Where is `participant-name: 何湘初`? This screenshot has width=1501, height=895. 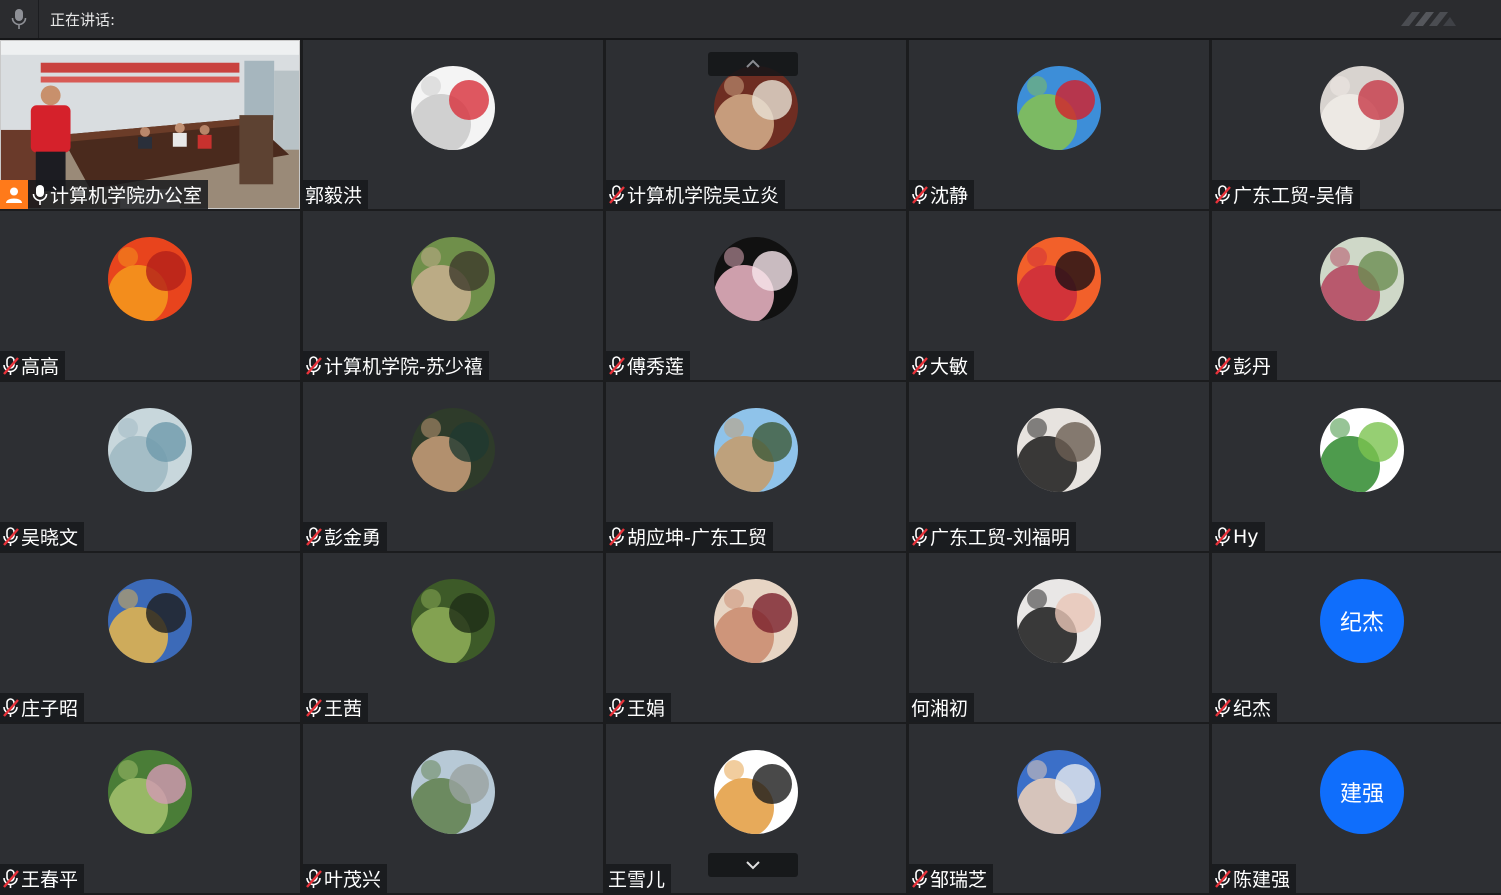
participant-name: 何湘初 is located at coordinates (940, 709).